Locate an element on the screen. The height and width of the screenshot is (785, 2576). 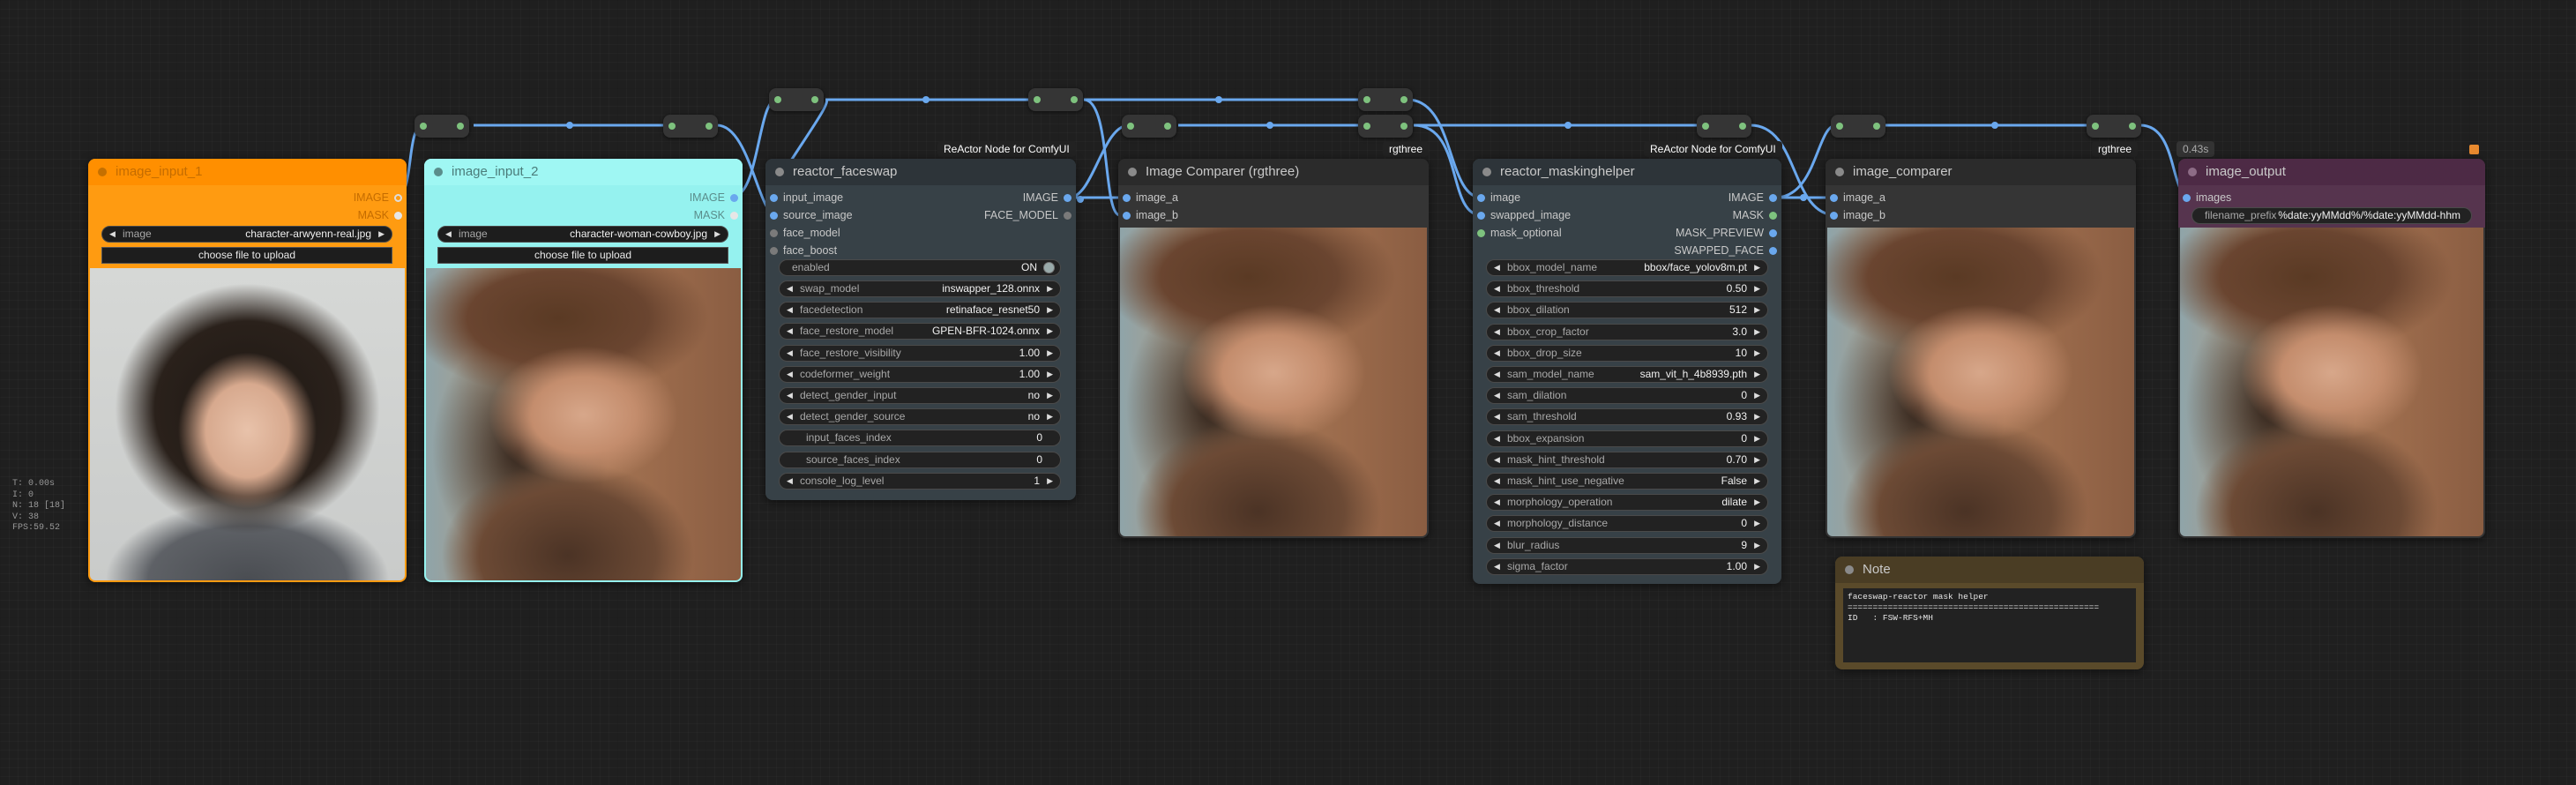
input-slot-mask-optional: mask_optional is located at coordinates (1517, 233).